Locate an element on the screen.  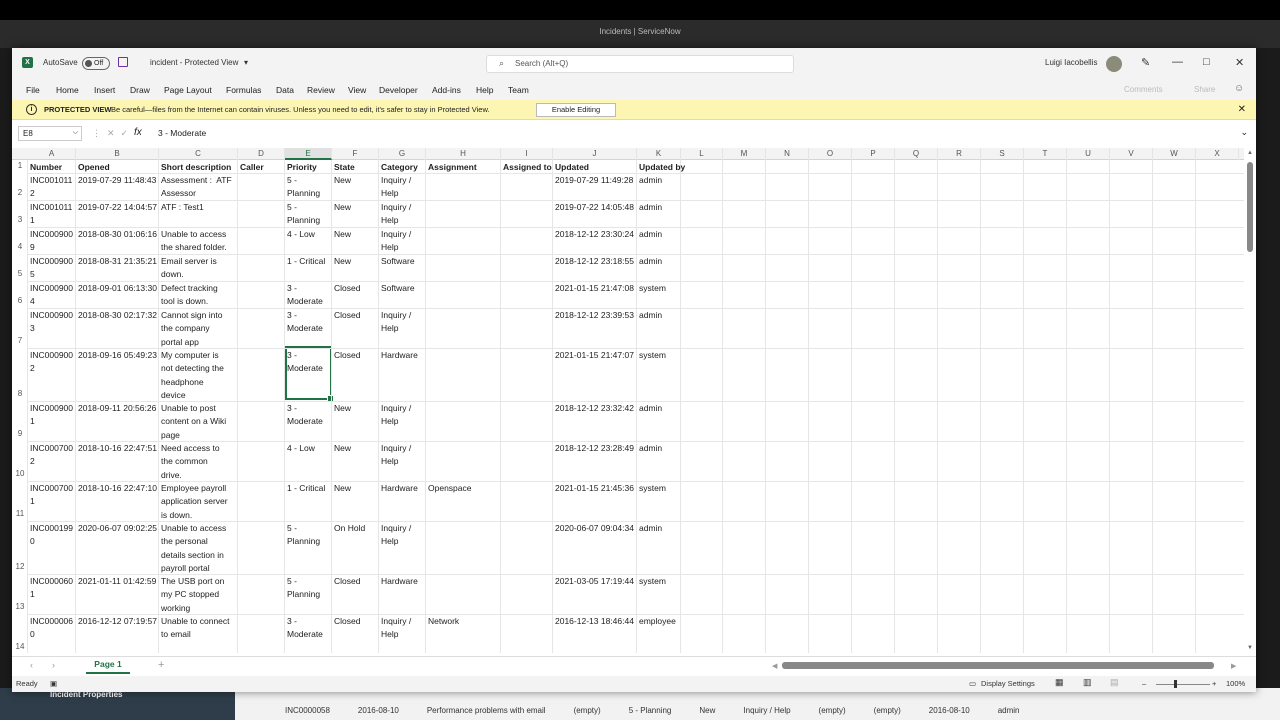
menu-help: Help is located at coordinates (484, 90).